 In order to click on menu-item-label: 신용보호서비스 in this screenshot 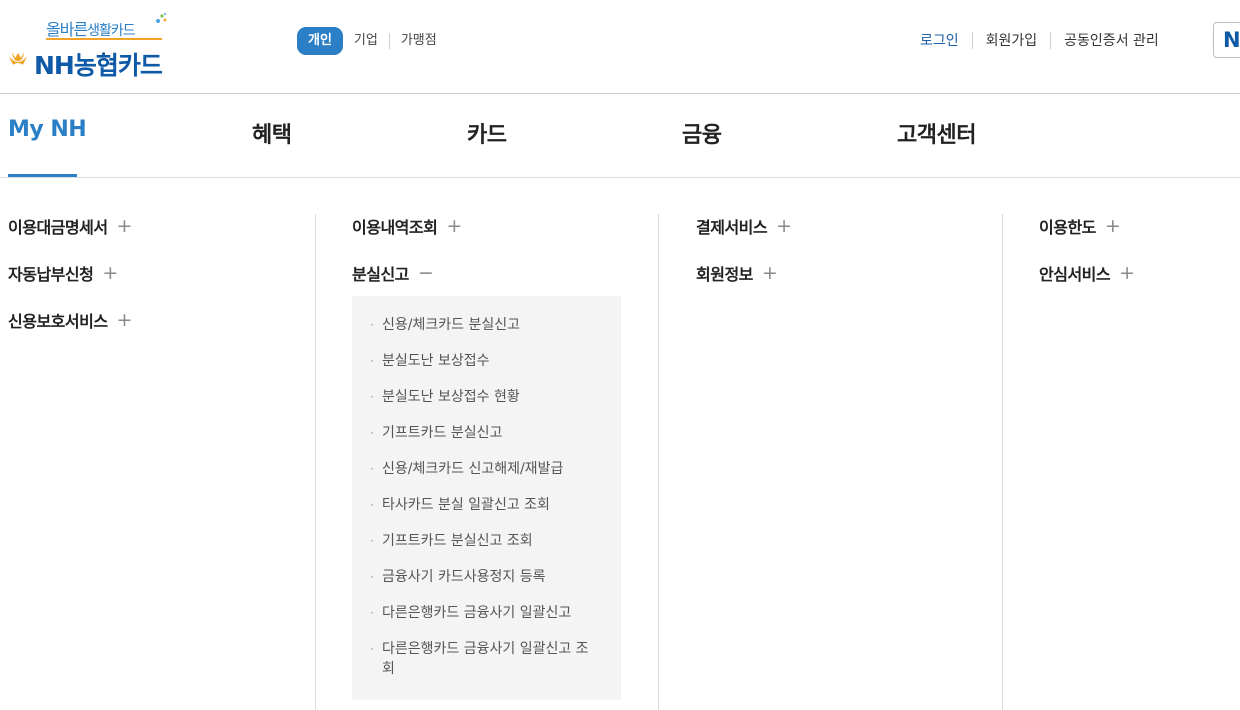, I will do `click(58, 321)`.